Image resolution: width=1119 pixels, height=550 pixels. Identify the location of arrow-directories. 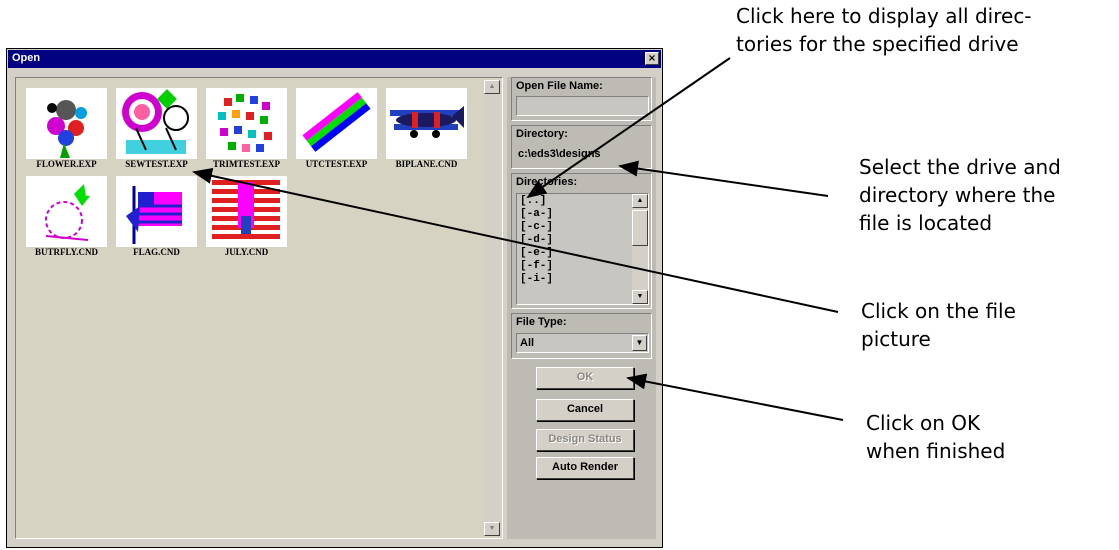
(628, 128).